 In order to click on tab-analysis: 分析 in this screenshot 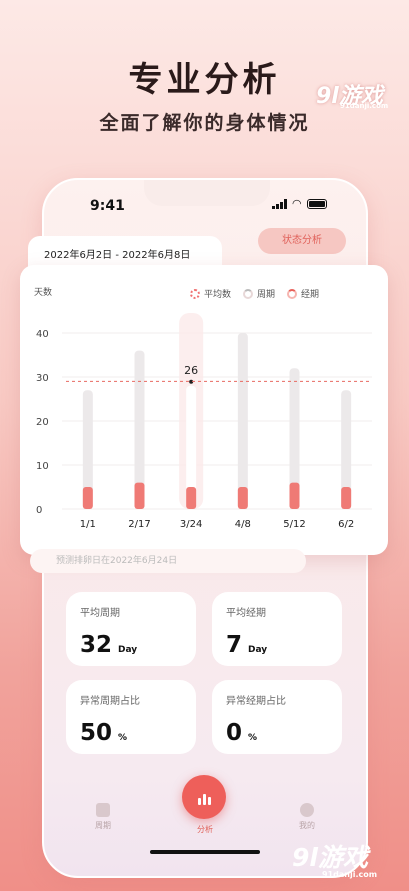, I will do `click(205, 829)`.